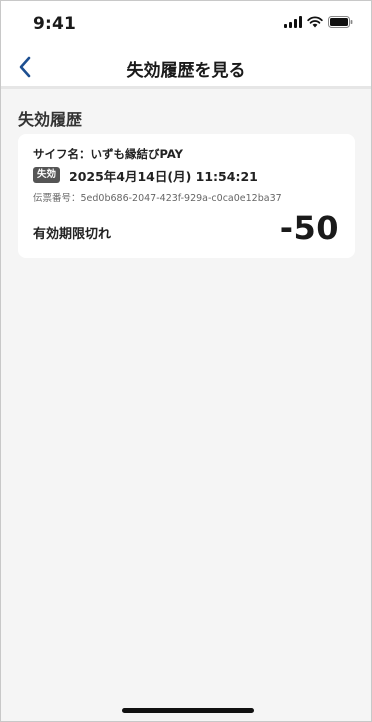  I want to click on status-icons, so click(318, 22).